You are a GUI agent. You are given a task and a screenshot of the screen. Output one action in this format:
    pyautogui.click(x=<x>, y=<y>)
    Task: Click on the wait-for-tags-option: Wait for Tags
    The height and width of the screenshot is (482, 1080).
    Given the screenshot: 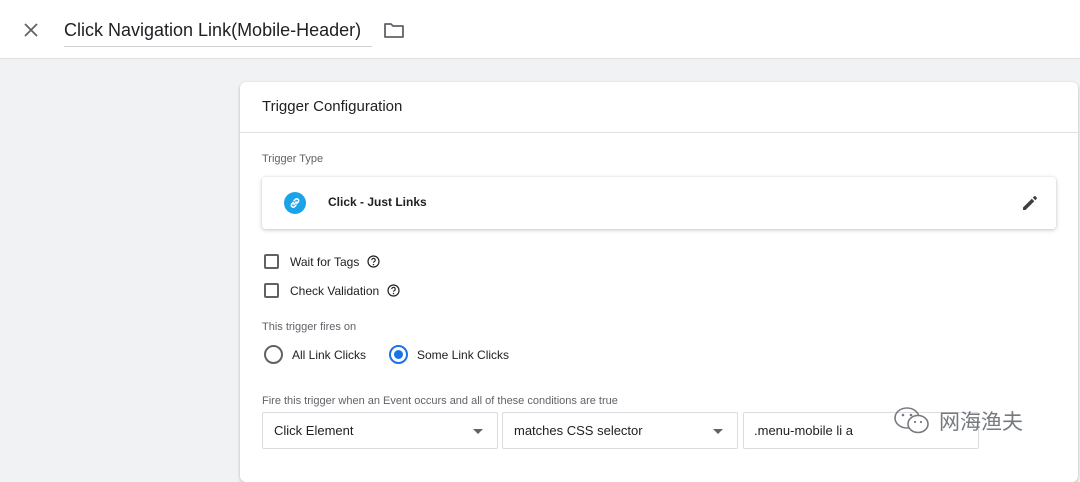 What is the action you would take?
    pyautogui.click(x=322, y=261)
    